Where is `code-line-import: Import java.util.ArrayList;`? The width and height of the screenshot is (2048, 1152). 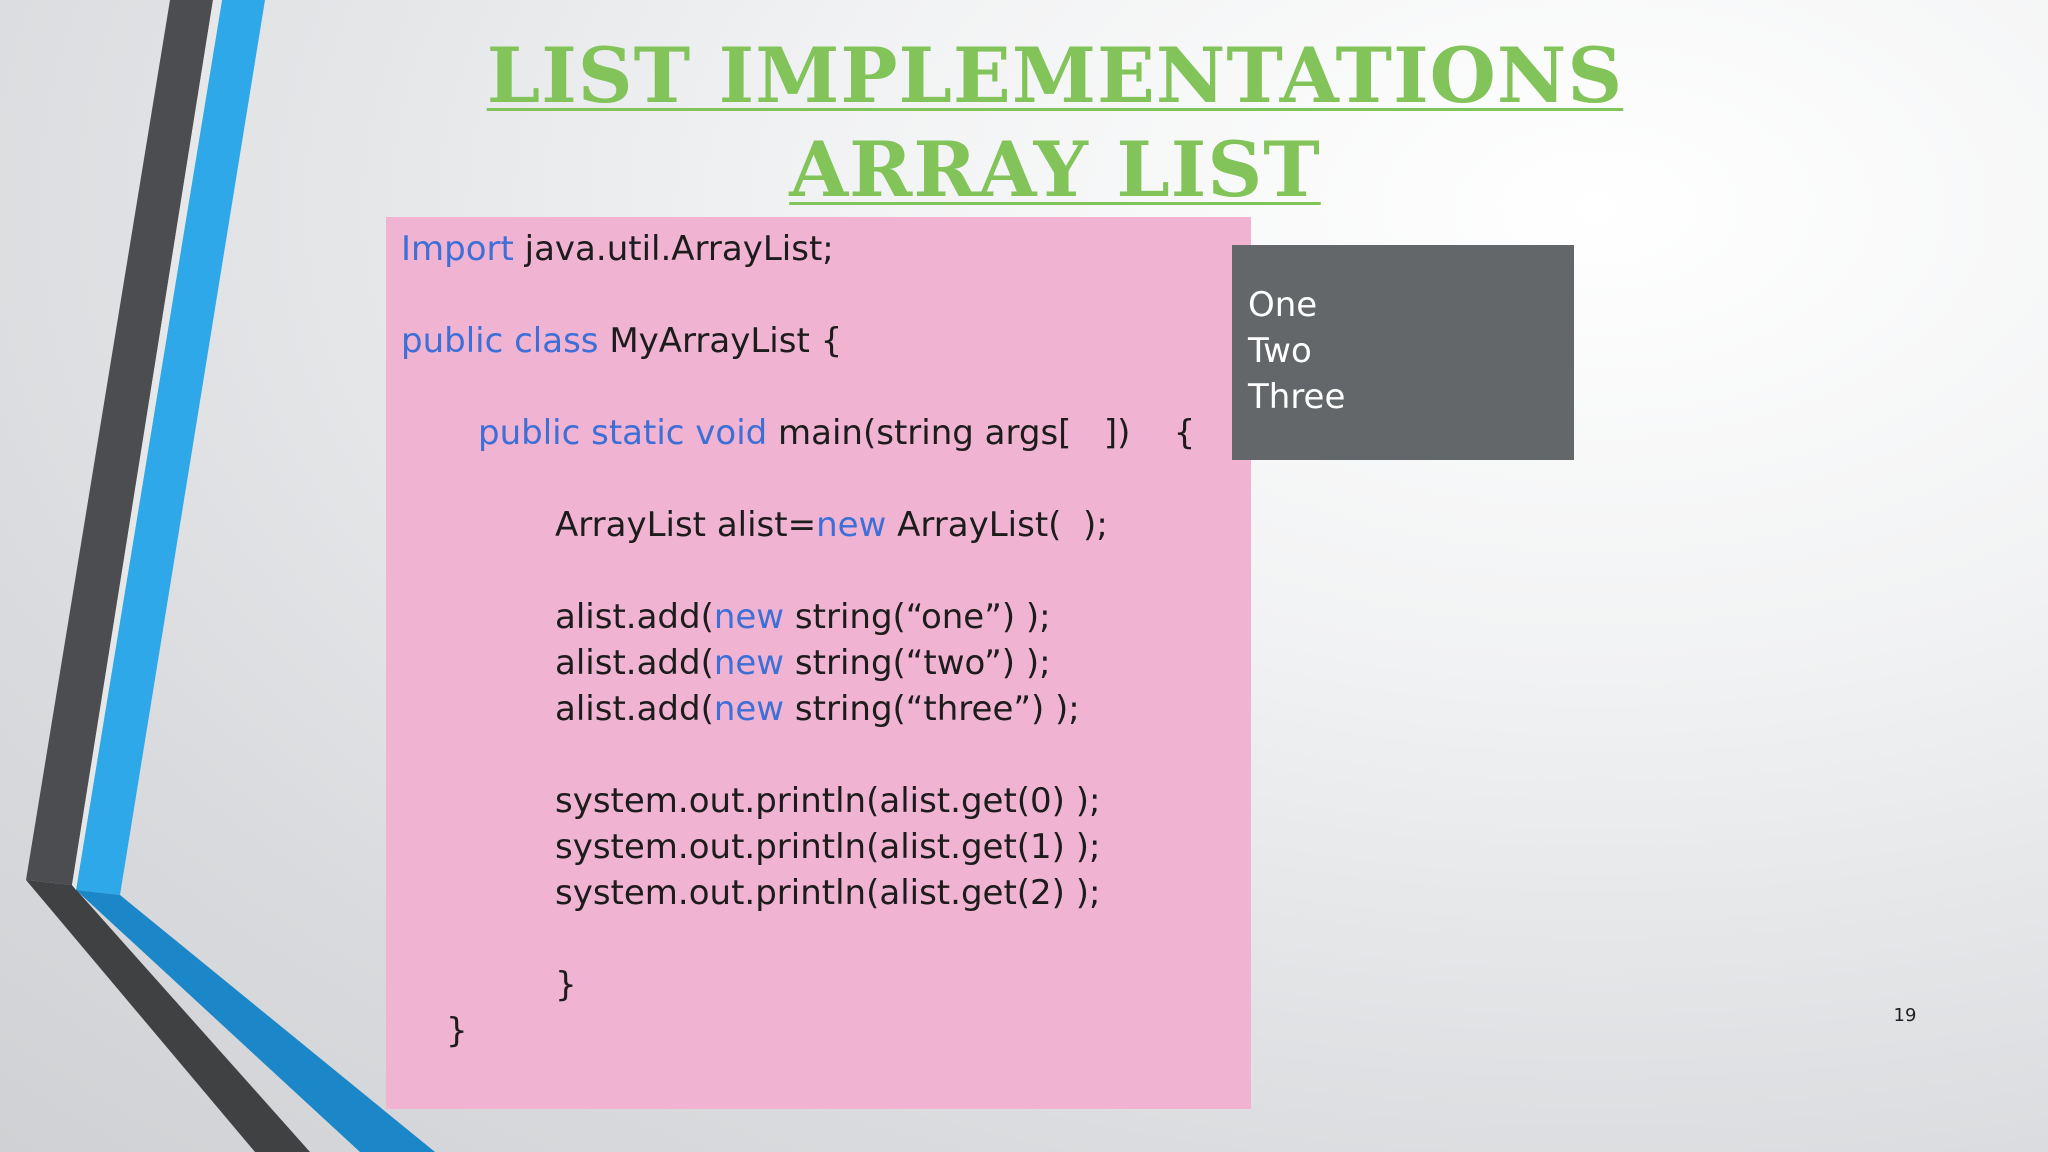
code-line-import: Import java.util.ArrayList; is located at coordinates (617, 249).